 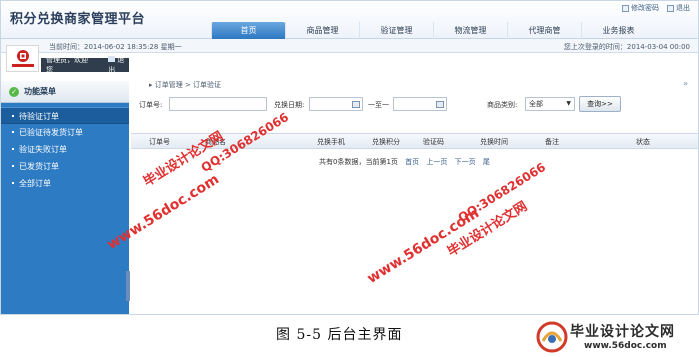 I want to click on tab-business-reports: 业务报表, so click(x=618, y=30).